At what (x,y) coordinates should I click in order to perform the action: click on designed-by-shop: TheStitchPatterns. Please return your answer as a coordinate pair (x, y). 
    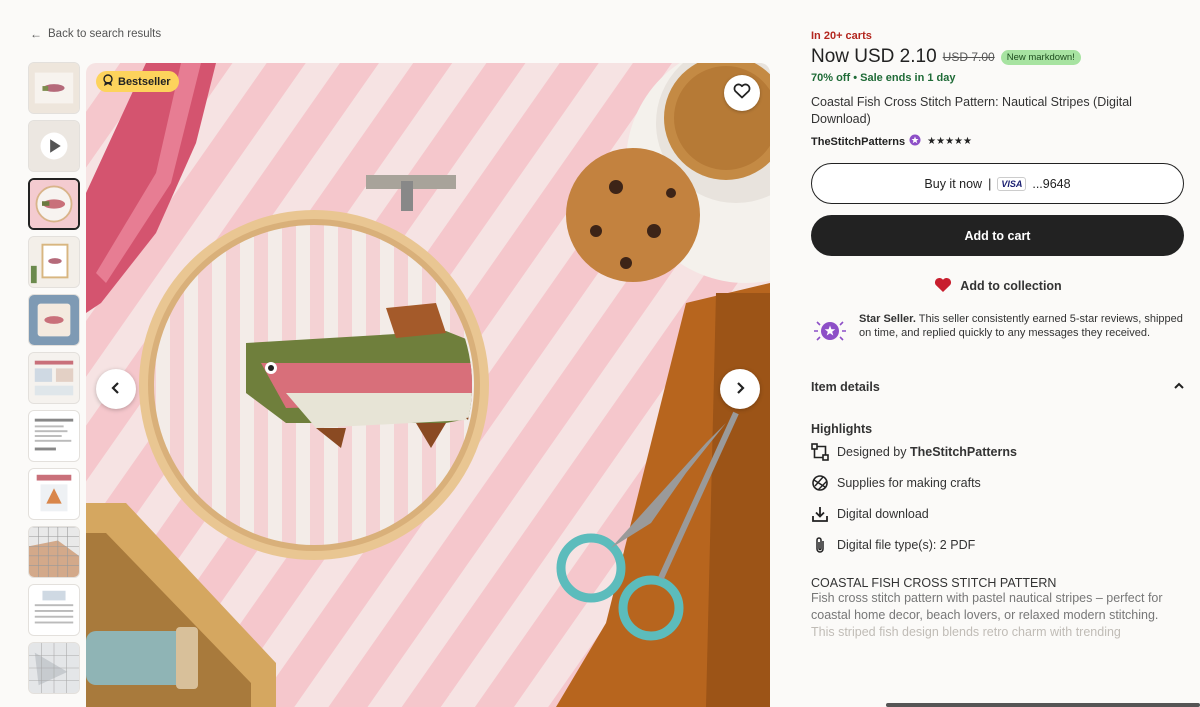
    Looking at the image, I should click on (963, 451).